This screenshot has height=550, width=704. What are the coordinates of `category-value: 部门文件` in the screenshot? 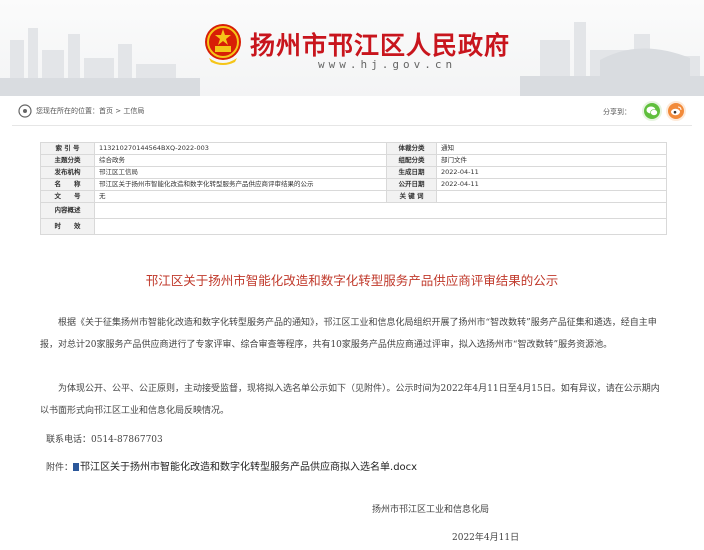 It's located at (551, 160).